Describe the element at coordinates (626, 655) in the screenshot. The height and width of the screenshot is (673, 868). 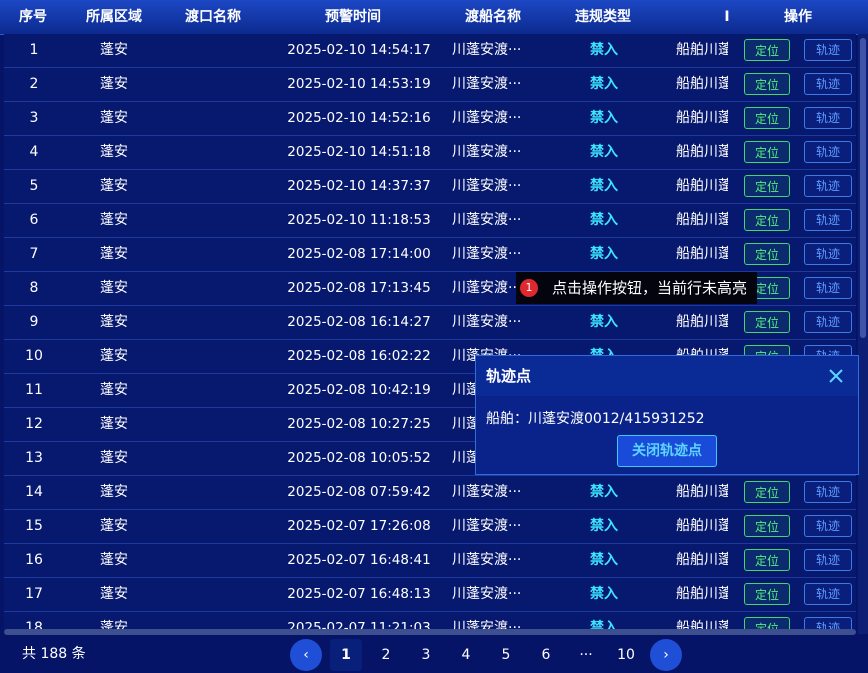
I see `page-10: 10` at that location.